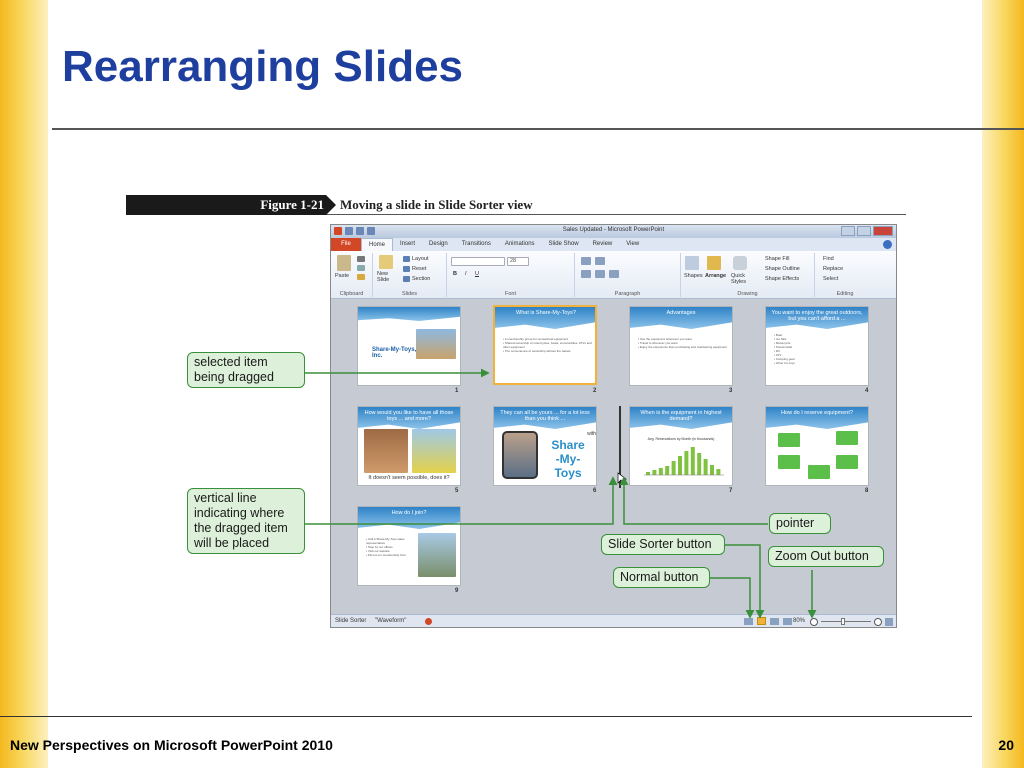 The image size is (1024, 768). What do you see at coordinates (692, 263) in the screenshot?
I see `shapes-icon` at bounding box center [692, 263].